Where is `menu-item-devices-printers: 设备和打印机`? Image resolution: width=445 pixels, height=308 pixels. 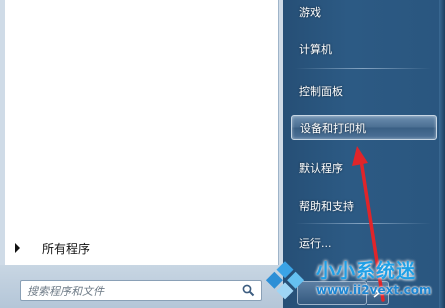 menu-item-devices-printers: 设备和打印机 is located at coordinates (364, 127).